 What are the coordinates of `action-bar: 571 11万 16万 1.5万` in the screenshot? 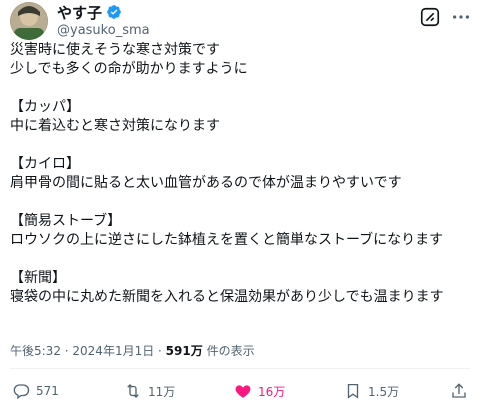 It's located at (240, 391).